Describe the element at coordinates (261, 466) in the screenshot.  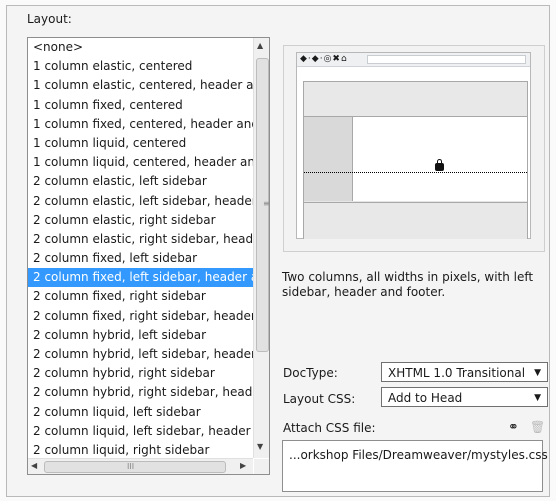
I see `scroll-corner` at that location.